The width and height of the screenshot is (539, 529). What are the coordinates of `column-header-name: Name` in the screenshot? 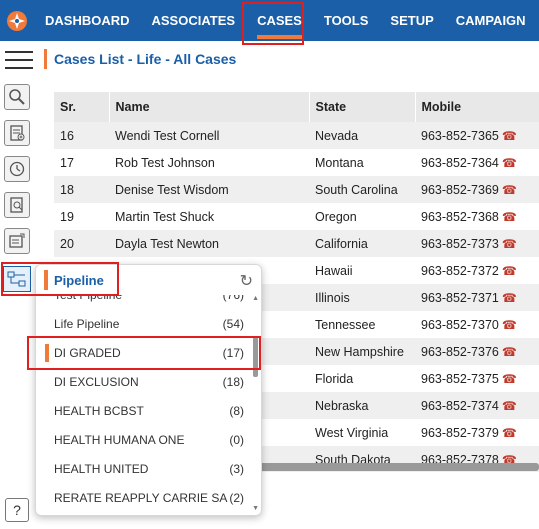 It's located at (209, 107).